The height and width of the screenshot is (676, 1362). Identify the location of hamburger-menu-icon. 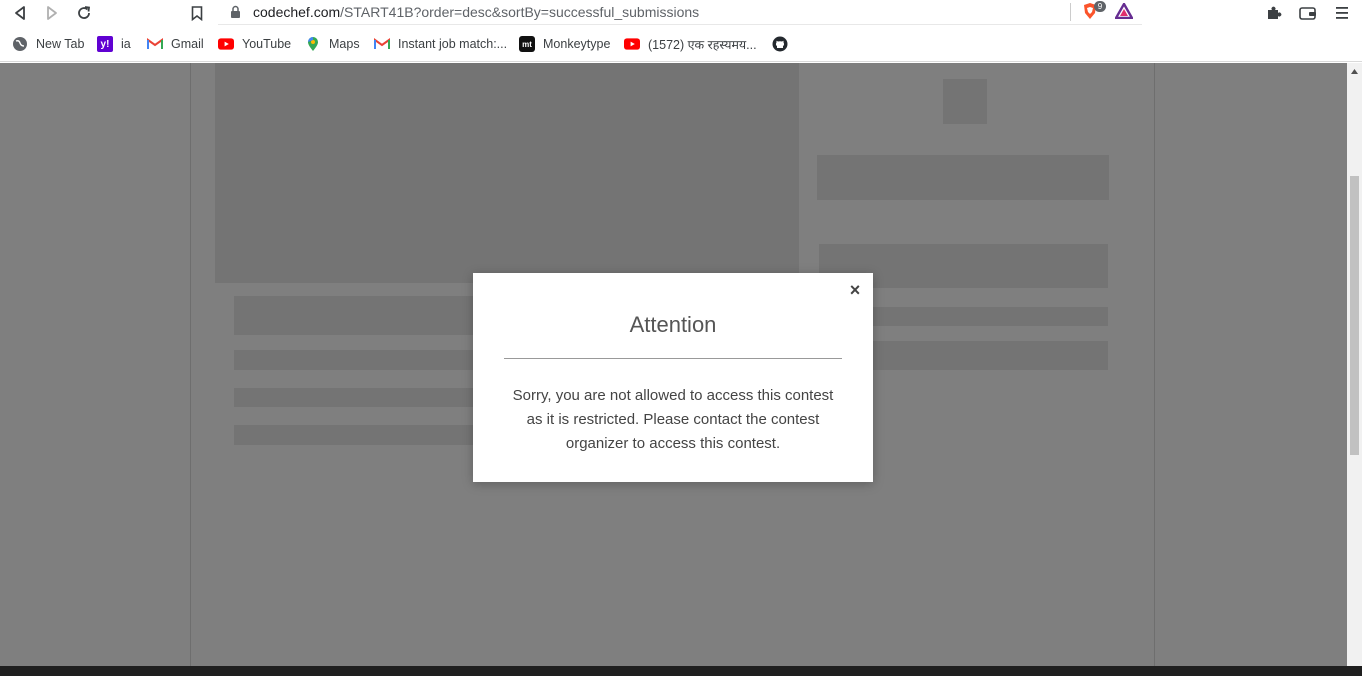
(1342, 13).